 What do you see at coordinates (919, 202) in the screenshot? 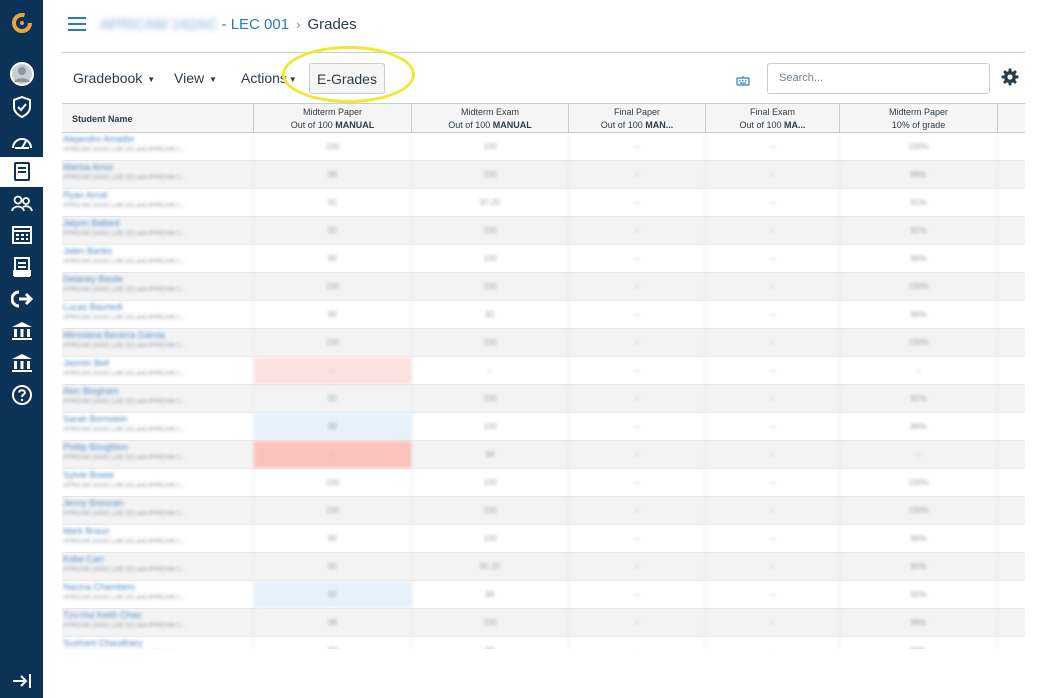
I see `grade-cell: 91%` at bounding box center [919, 202].